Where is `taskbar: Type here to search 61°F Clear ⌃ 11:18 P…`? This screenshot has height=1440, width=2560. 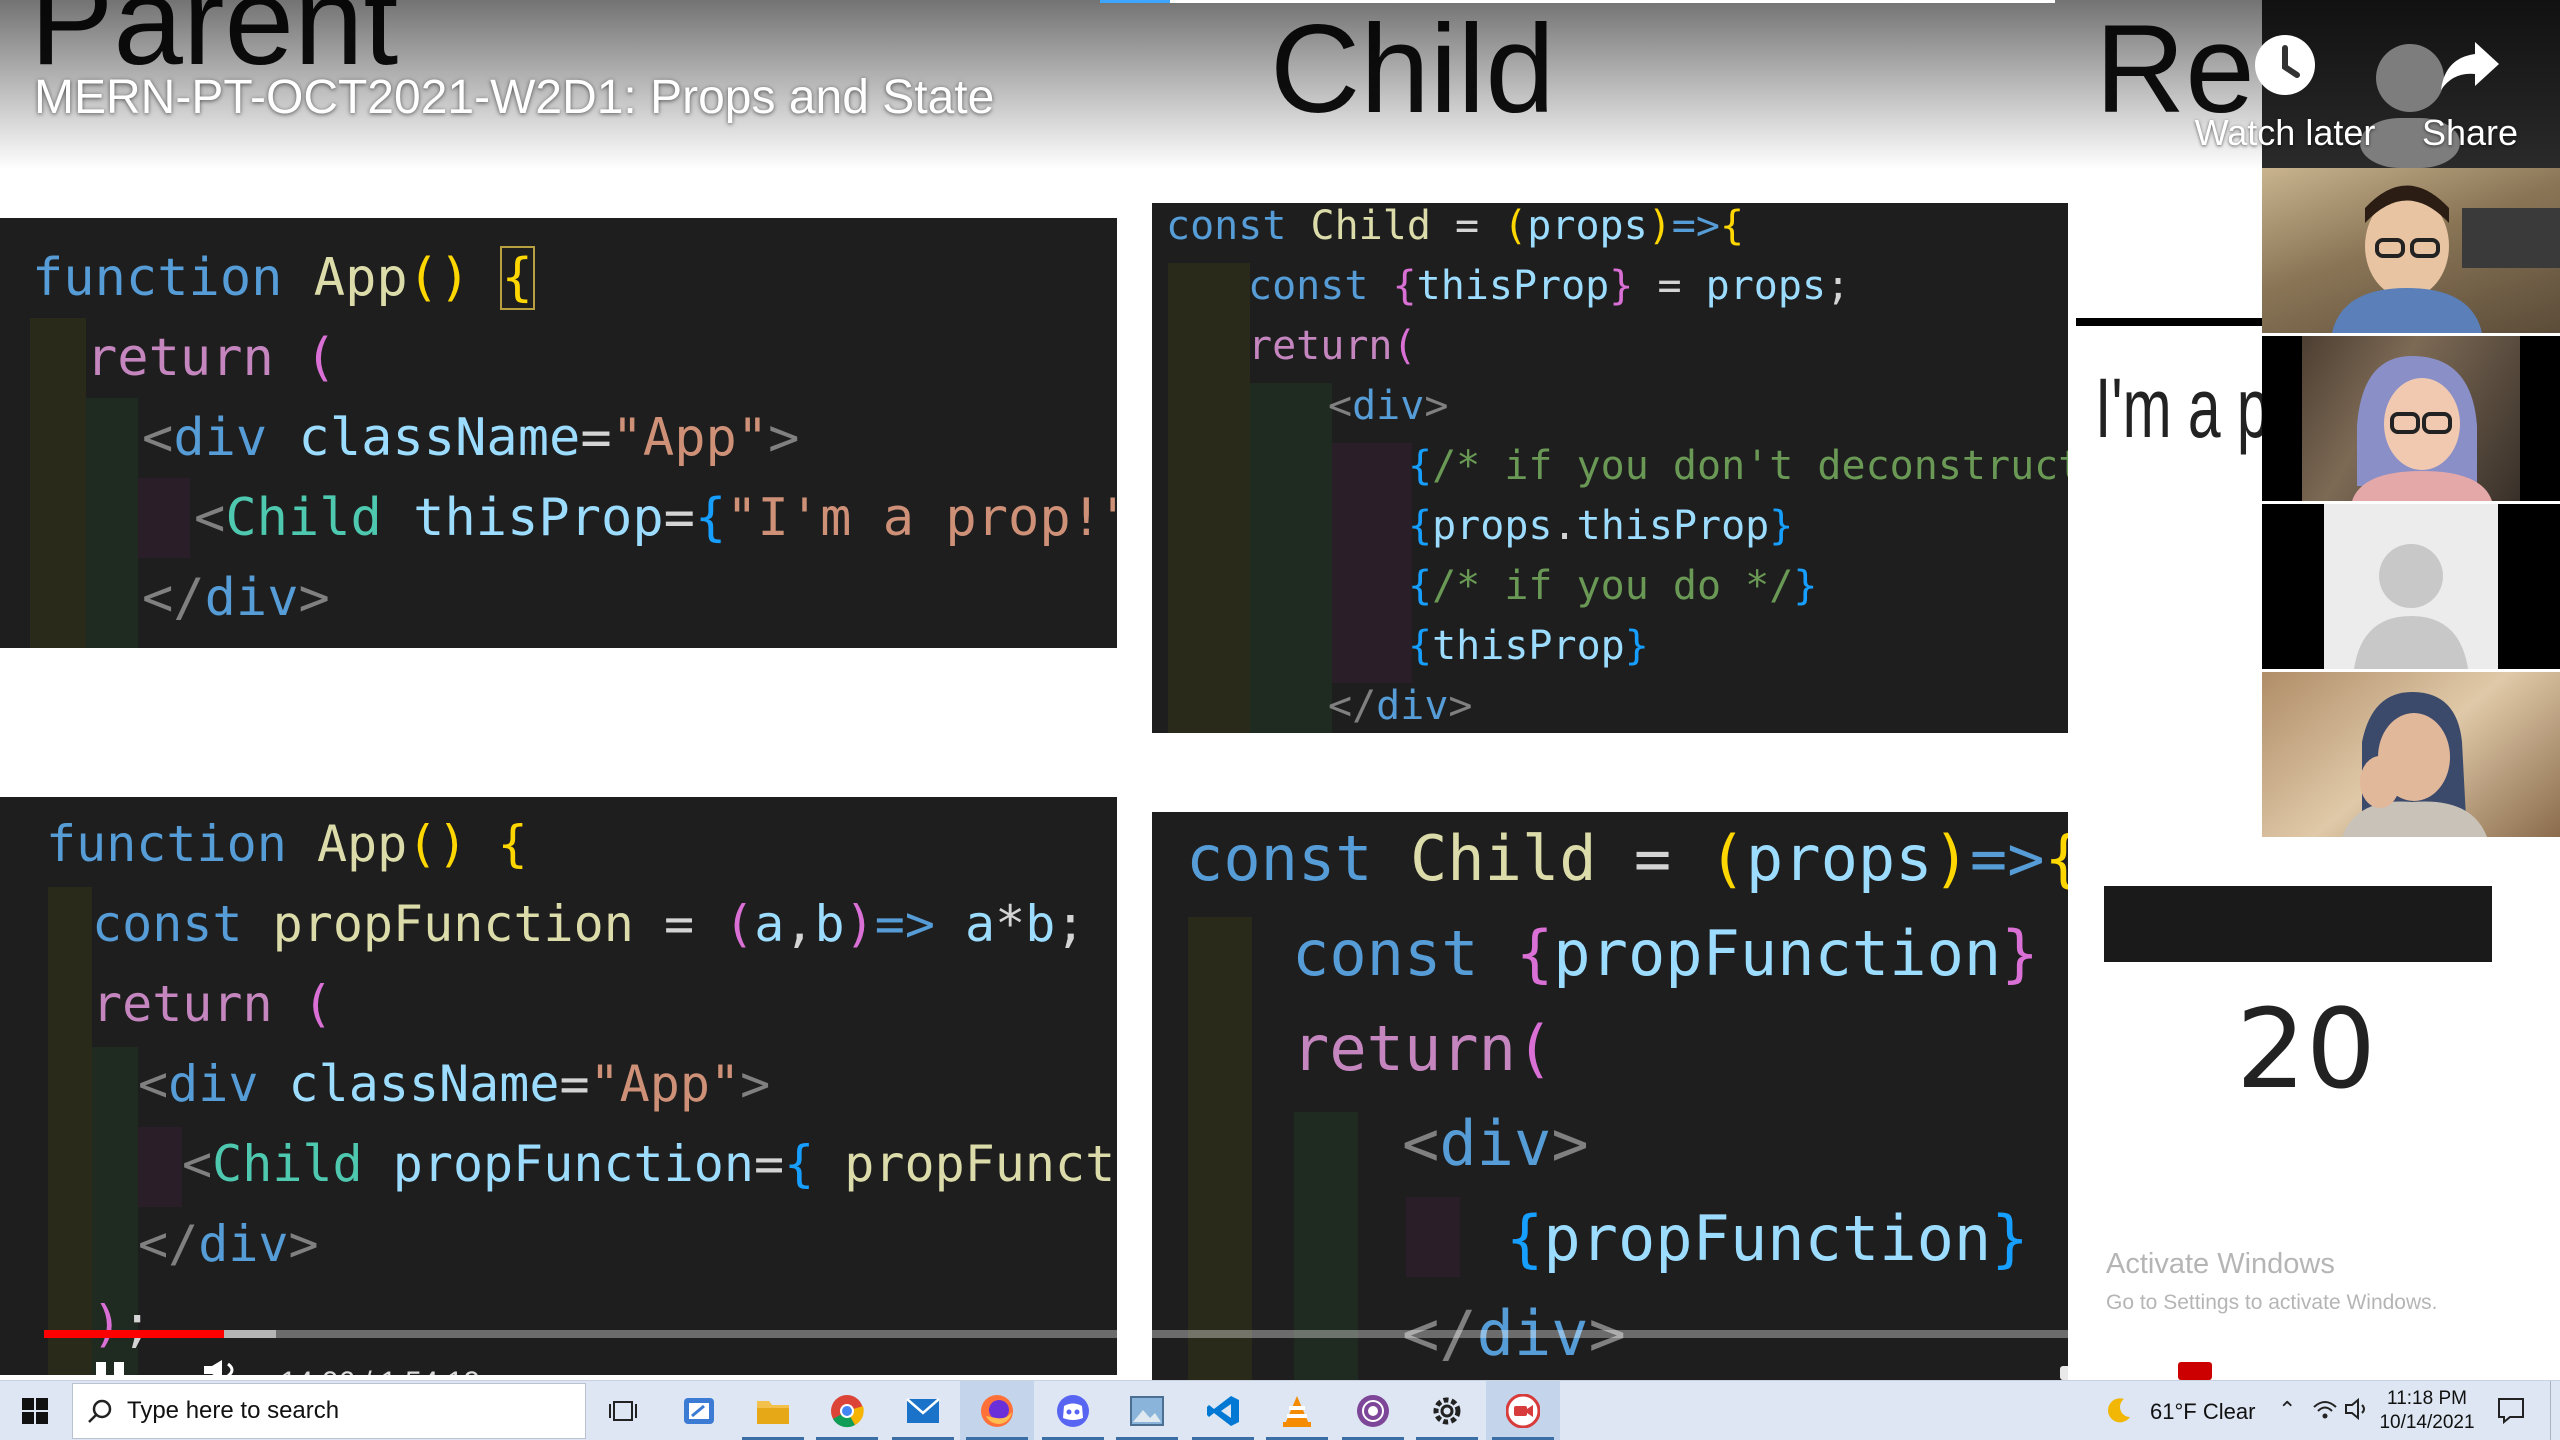 taskbar: Type here to search 61°F Clear ⌃ 11:18 P… is located at coordinates (1280, 1410).